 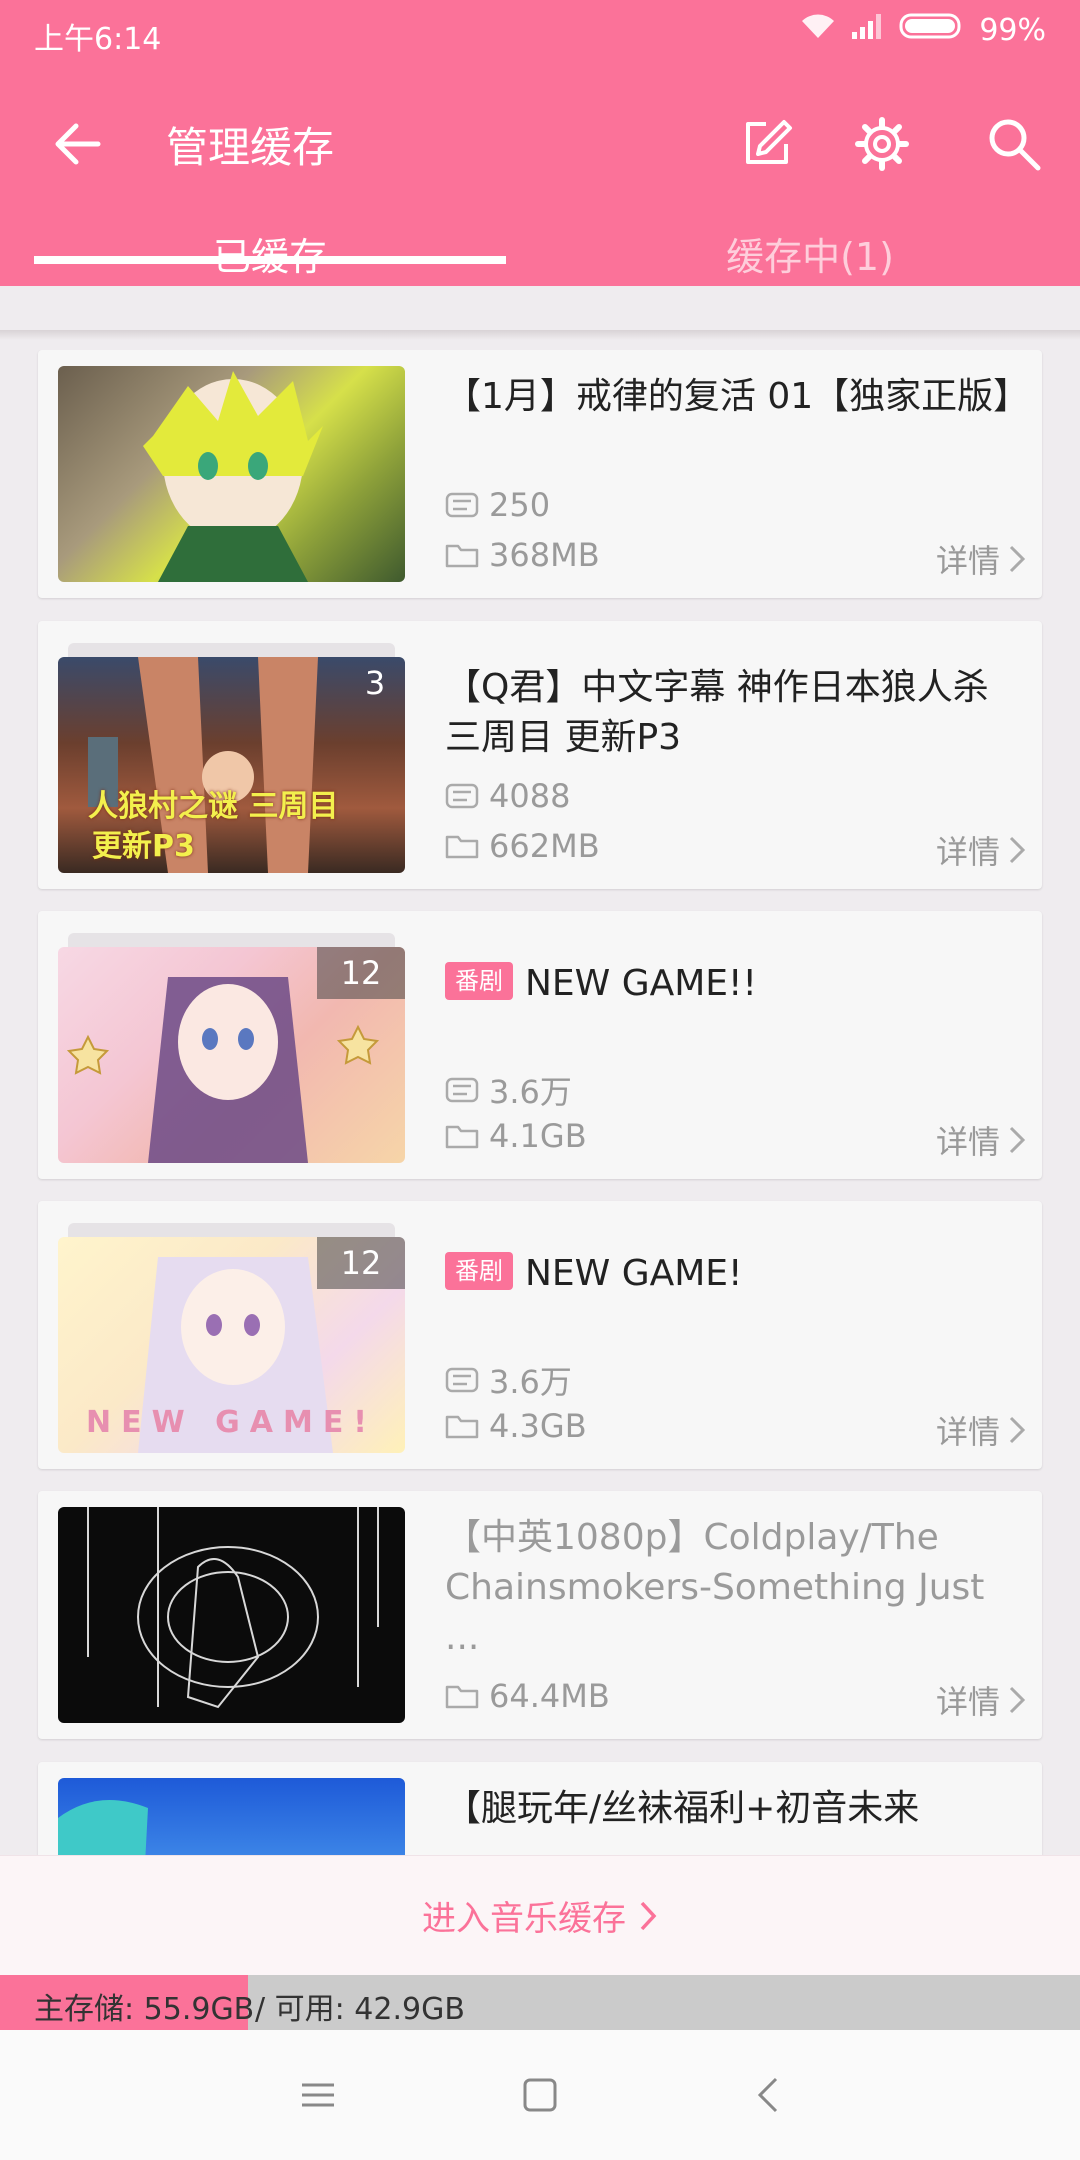 I want to click on page-title: 管理缓存, so click(x=250, y=147).